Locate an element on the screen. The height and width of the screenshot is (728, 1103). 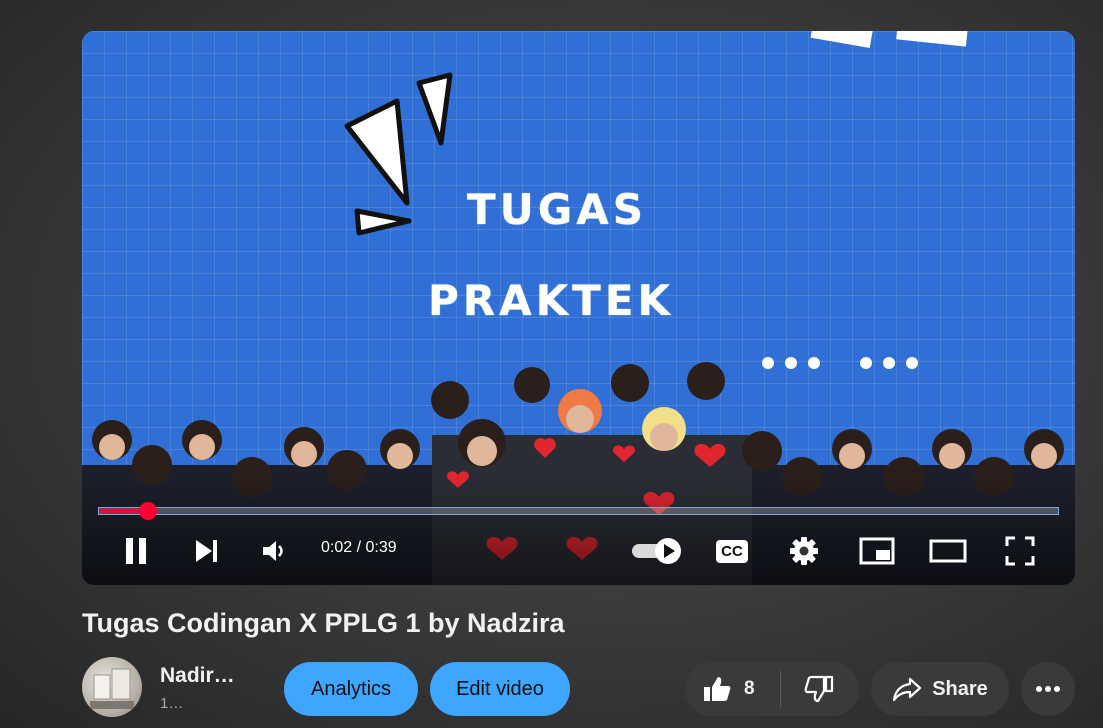
gear-icon is located at coordinates (804, 551).